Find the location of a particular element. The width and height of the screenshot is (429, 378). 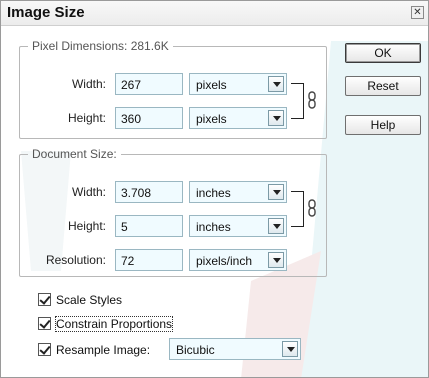

scale-styles-checkbox is located at coordinates (44, 299).